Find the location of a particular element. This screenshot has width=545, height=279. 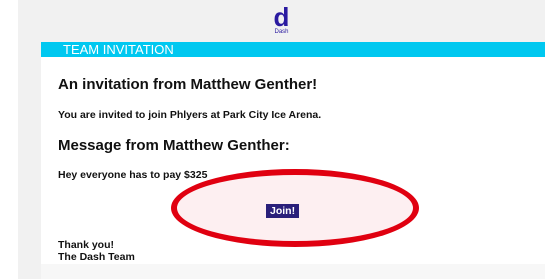

thanks-line: Thank you! is located at coordinates (86, 245).